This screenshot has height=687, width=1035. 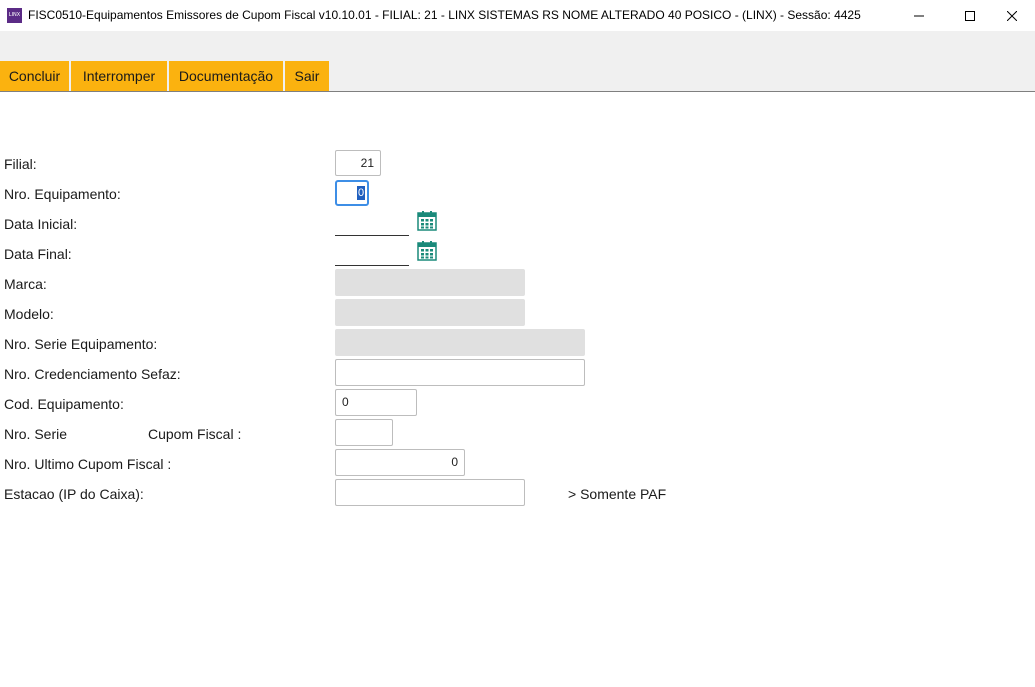 What do you see at coordinates (460, 342) in the screenshot?
I see `nro-serie-equipamento-field` at bounding box center [460, 342].